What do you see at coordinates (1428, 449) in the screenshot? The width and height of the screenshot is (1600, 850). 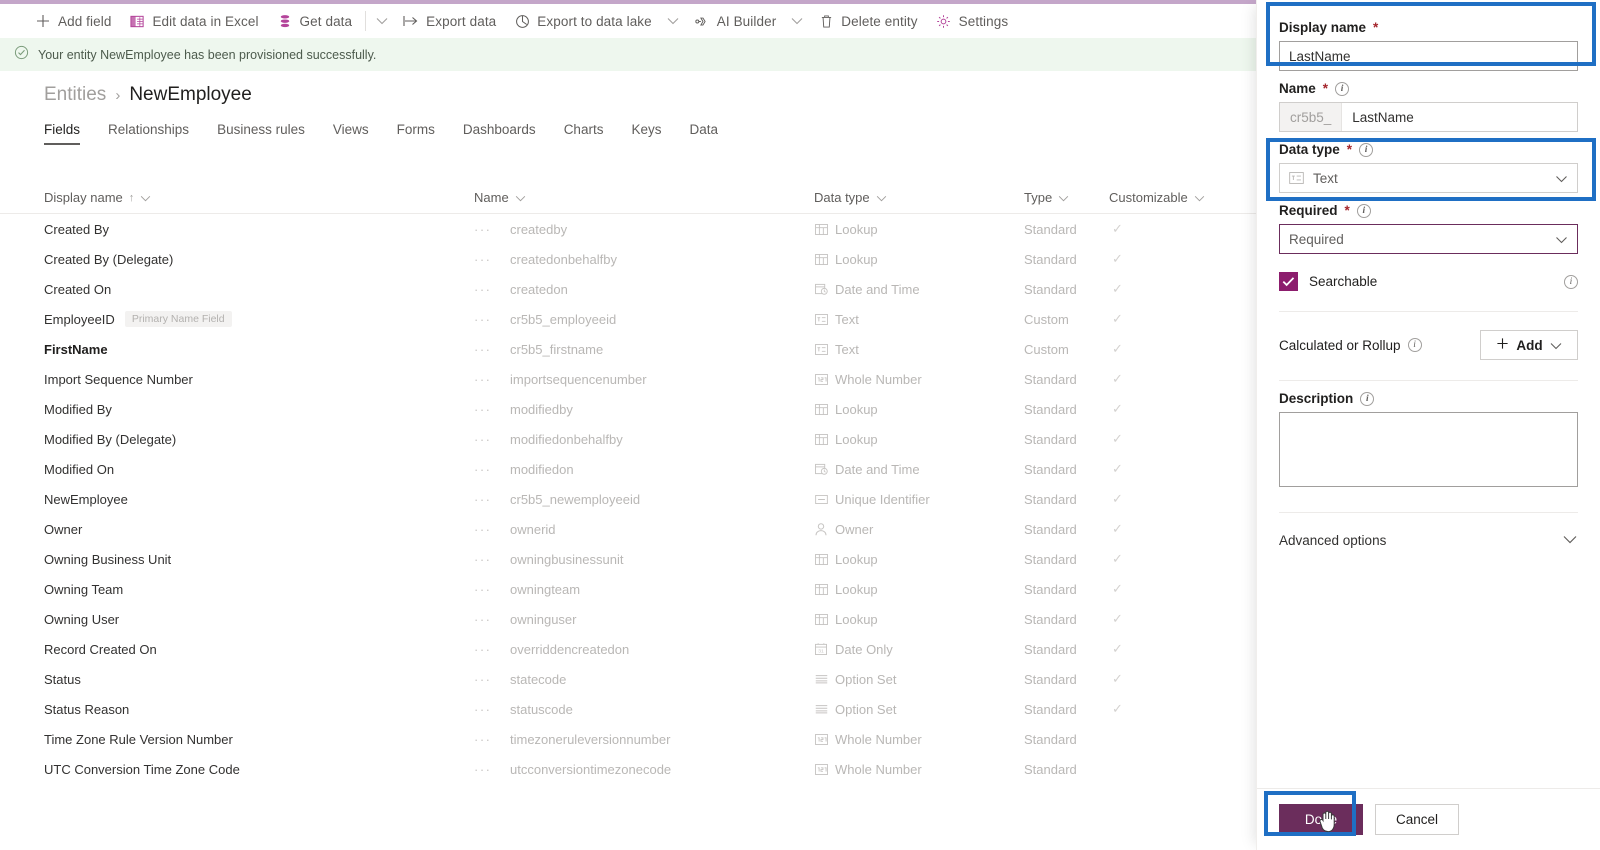 I see `description-textarea` at bounding box center [1428, 449].